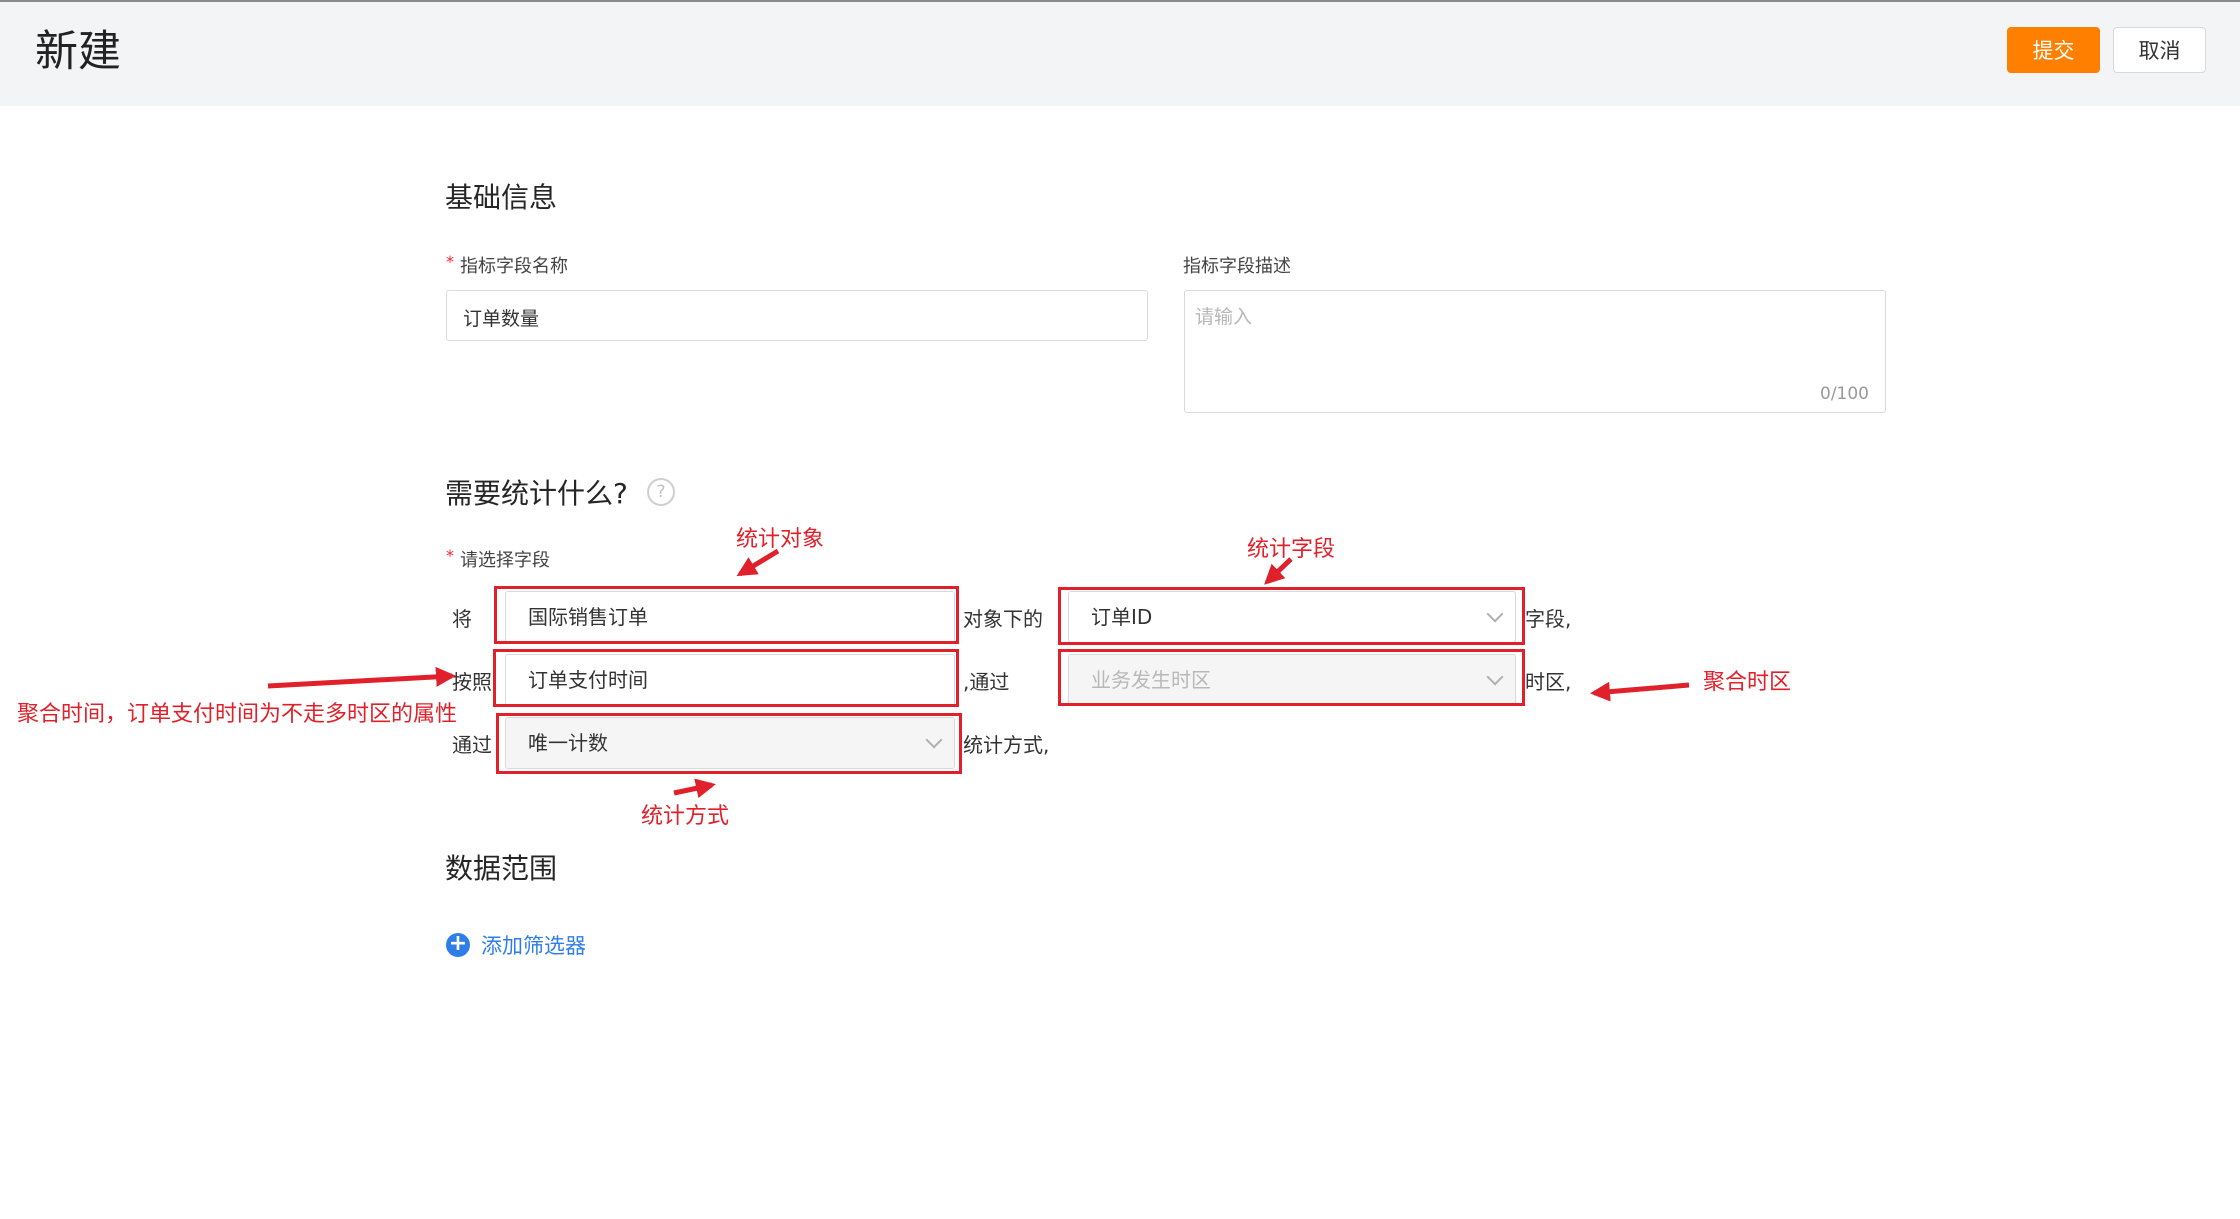 The height and width of the screenshot is (1219, 2240). I want to click on arrow-stat-method, so click(694, 788).